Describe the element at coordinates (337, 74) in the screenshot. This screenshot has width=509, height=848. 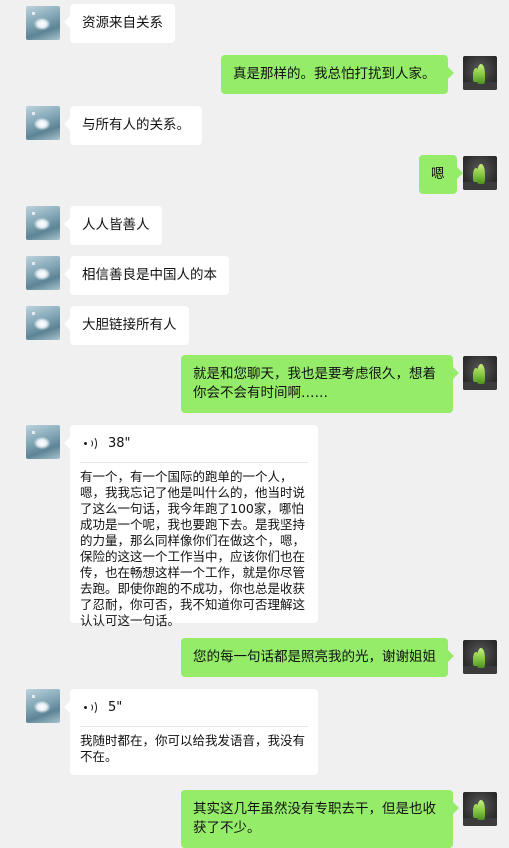
I see `message-bubble-outgoing: 真是那样的。我总怕打扰到人家。` at that location.